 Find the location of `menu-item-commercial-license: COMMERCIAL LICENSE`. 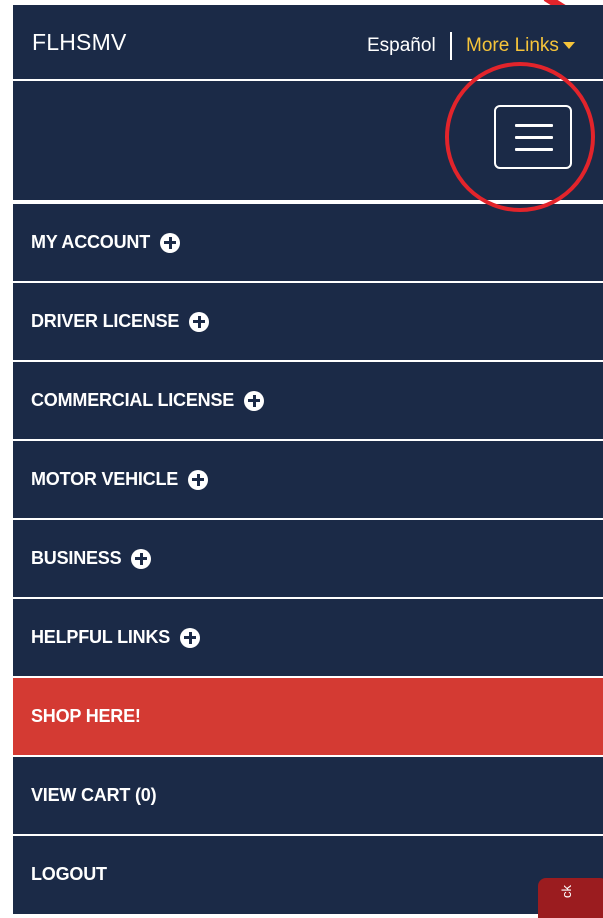

menu-item-commercial-license: COMMERCIAL LICENSE is located at coordinates (308, 401).